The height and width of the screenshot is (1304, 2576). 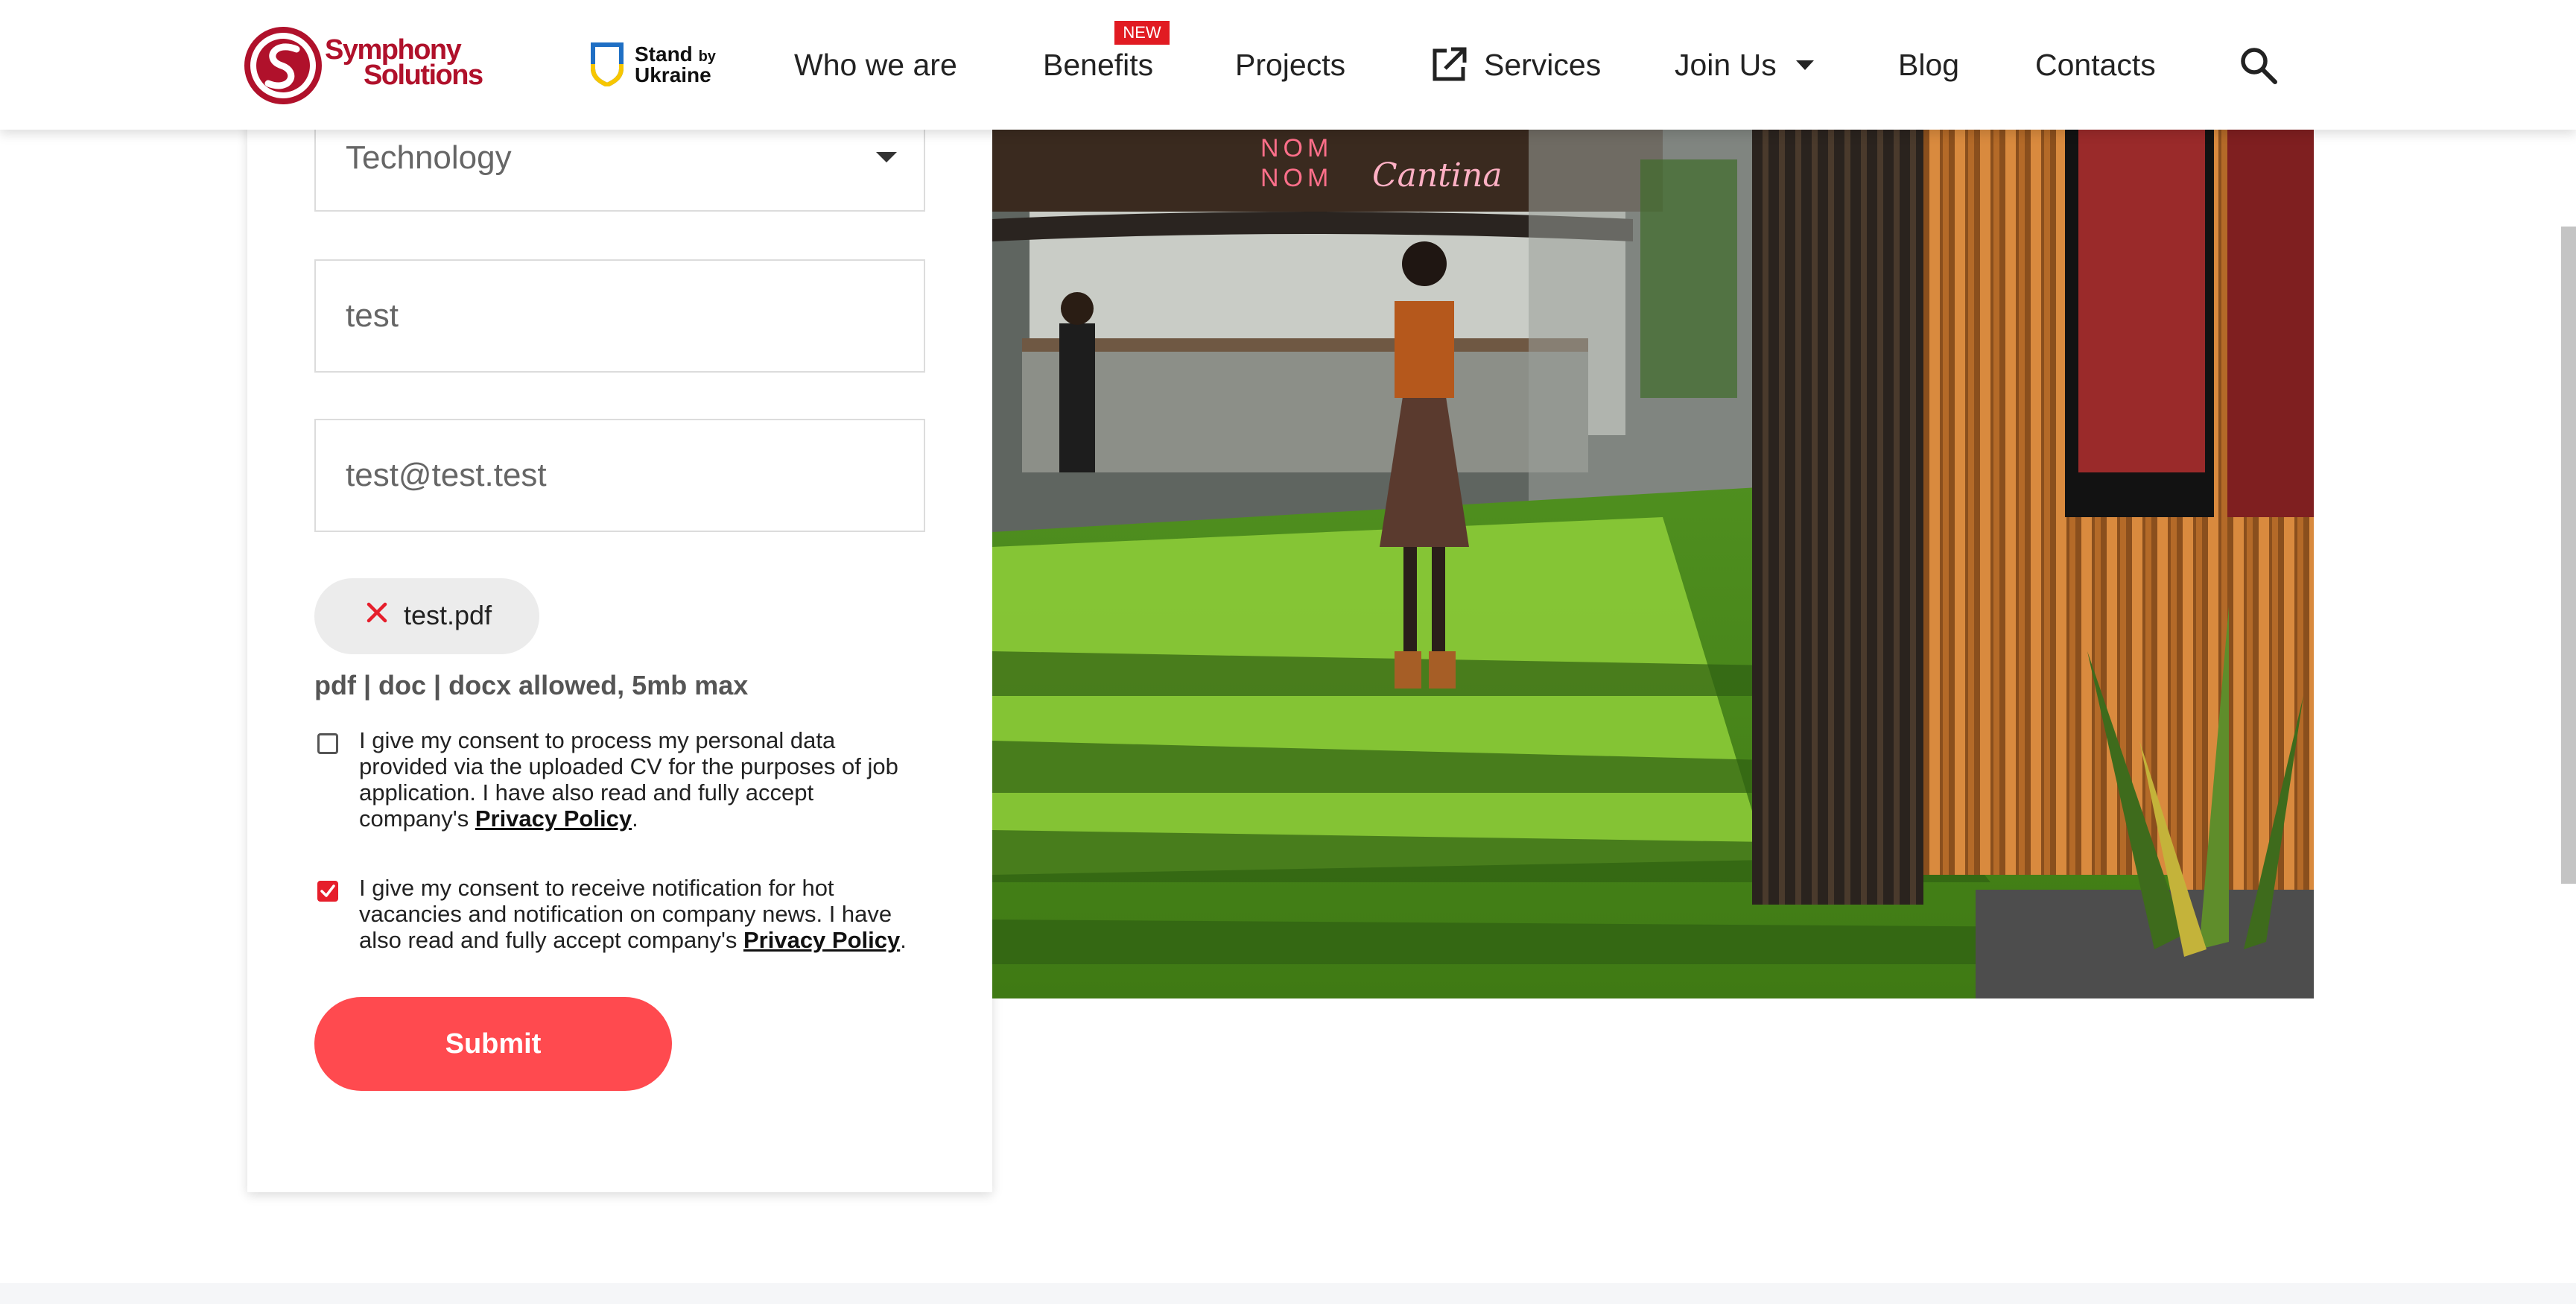 What do you see at coordinates (1297, 178) in the screenshot?
I see `neon-sign-nom-2: NOM` at bounding box center [1297, 178].